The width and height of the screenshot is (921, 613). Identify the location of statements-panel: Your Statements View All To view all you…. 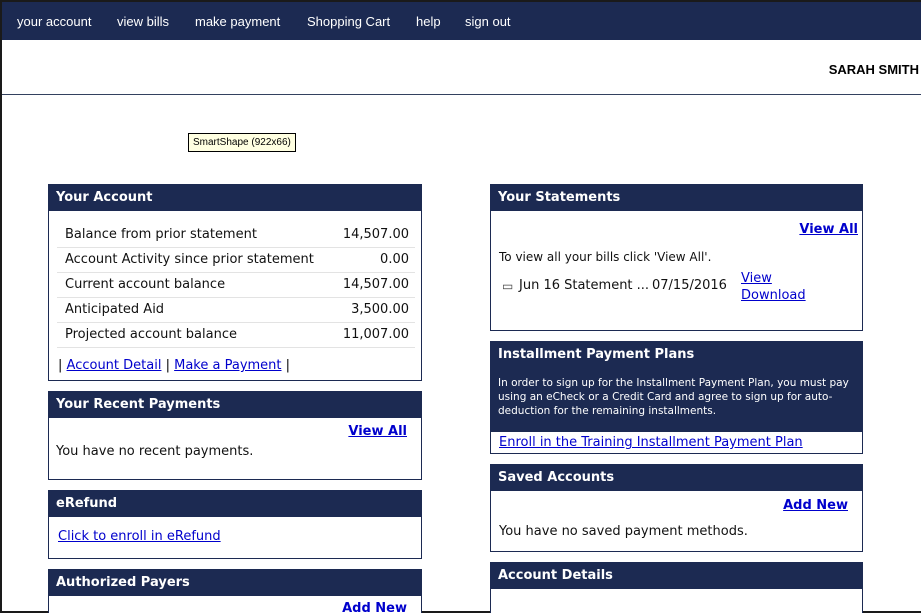
(676, 257).